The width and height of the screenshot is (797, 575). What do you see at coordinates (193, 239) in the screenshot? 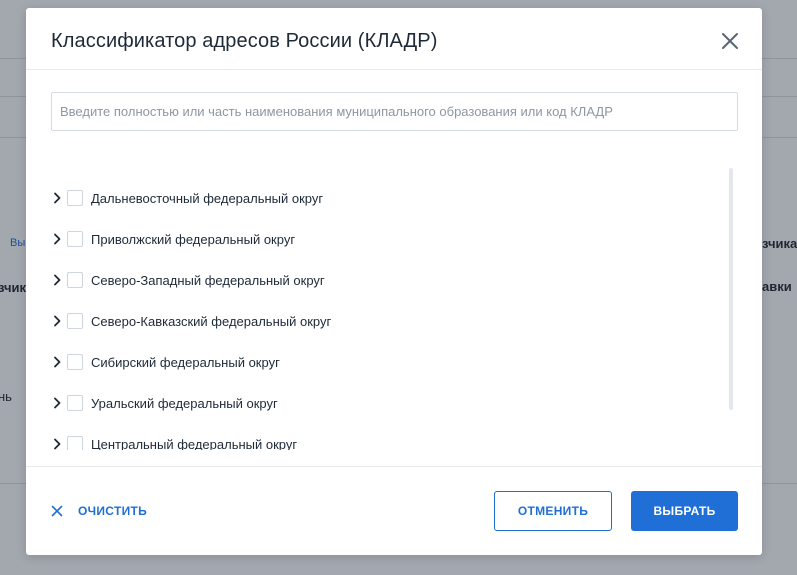
I see `item-label: Приволжский федеральный округ` at bounding box center [193, 239].